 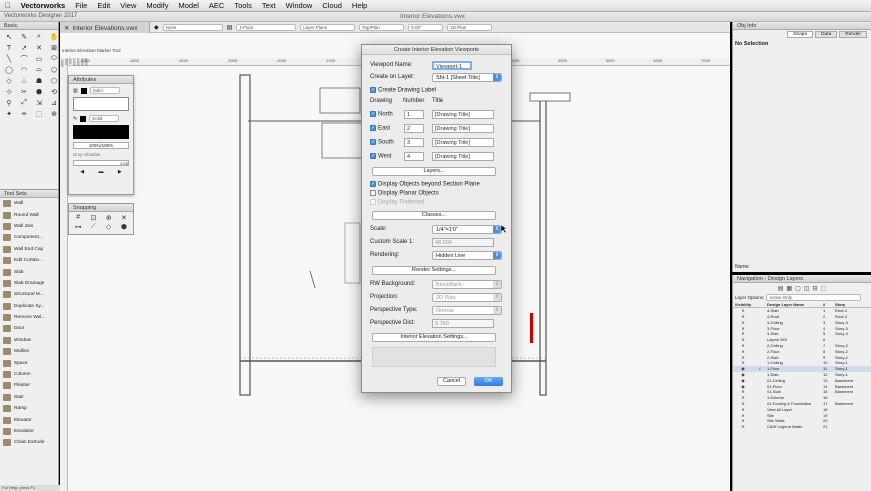 What do you see at coordinates (54, 48) in the screenshot?
I see `basic-tool-icon: ⊠` at bounding box center [54, 48].